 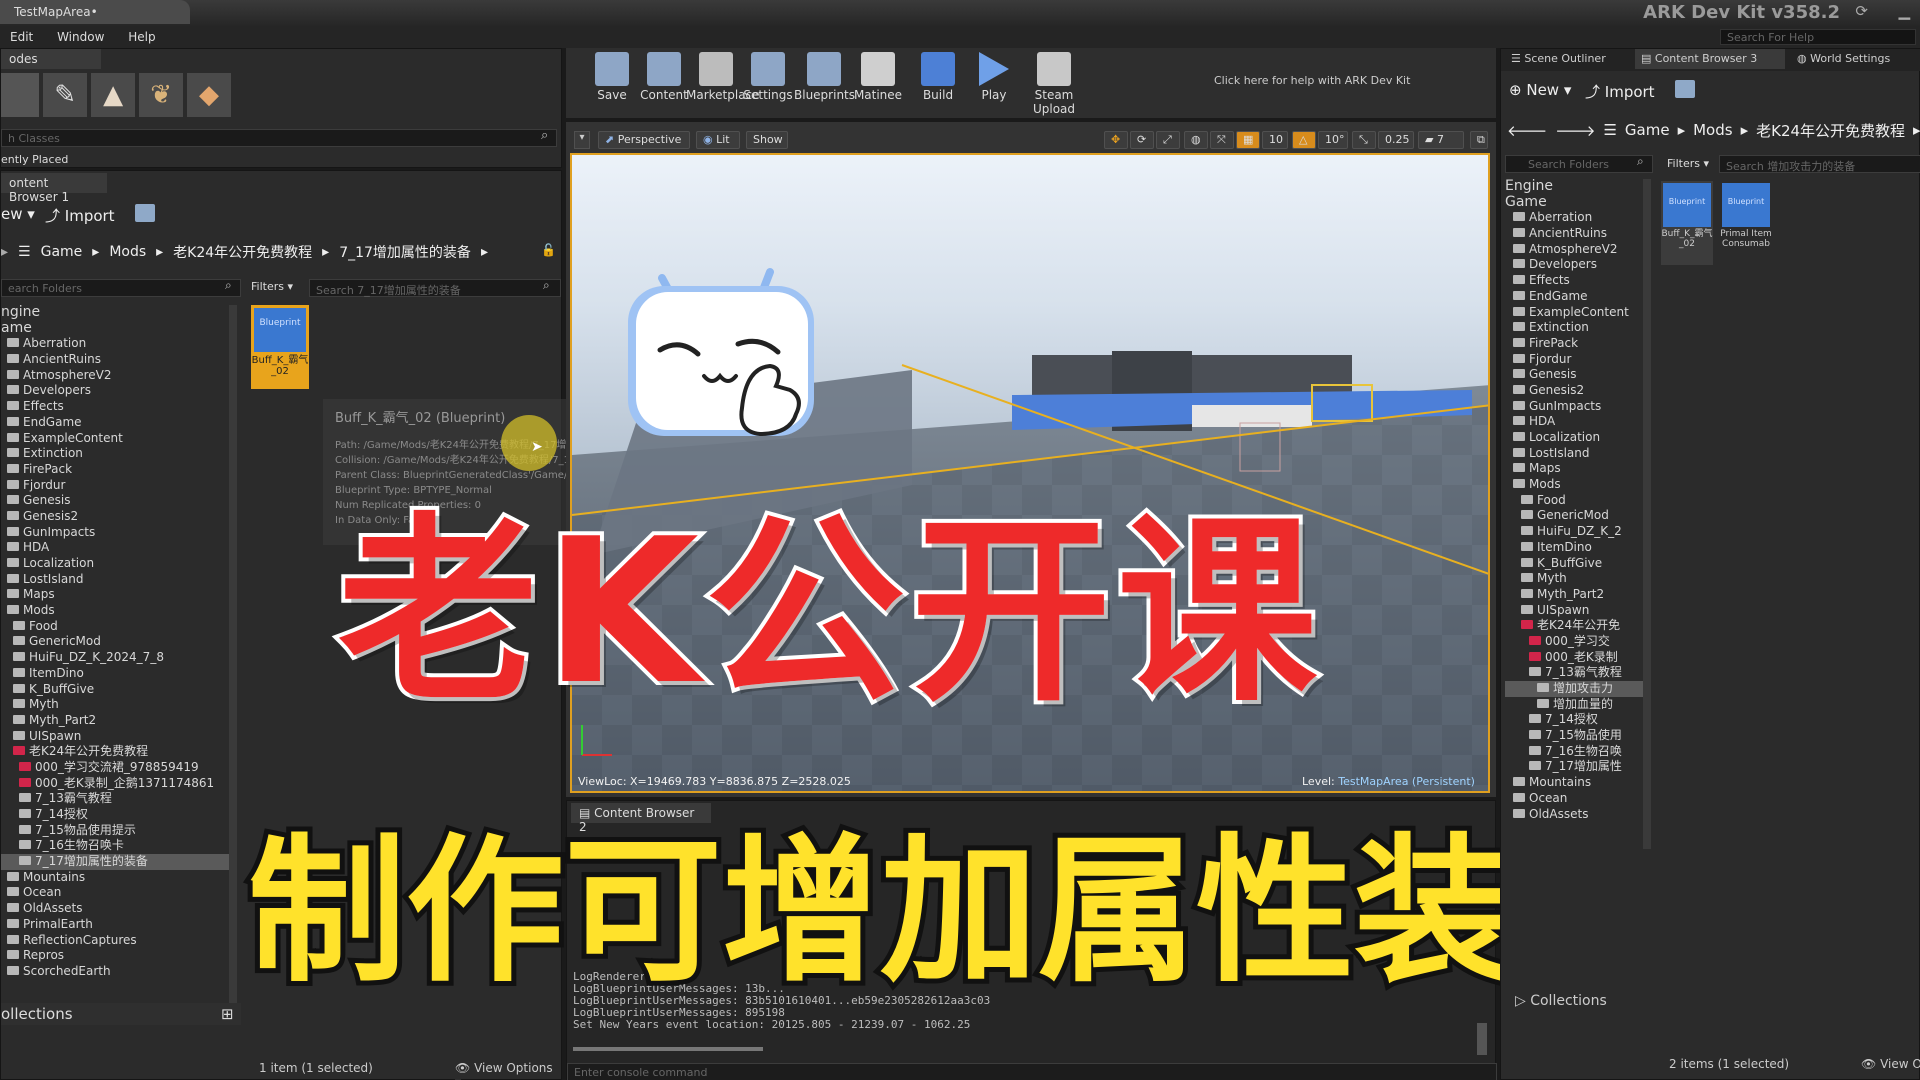 What do you see at coordinates (508, 1070) in the screenshot?
I see `view-options-button: 👁 View Options ▾` at bounding box center [508, 1070].